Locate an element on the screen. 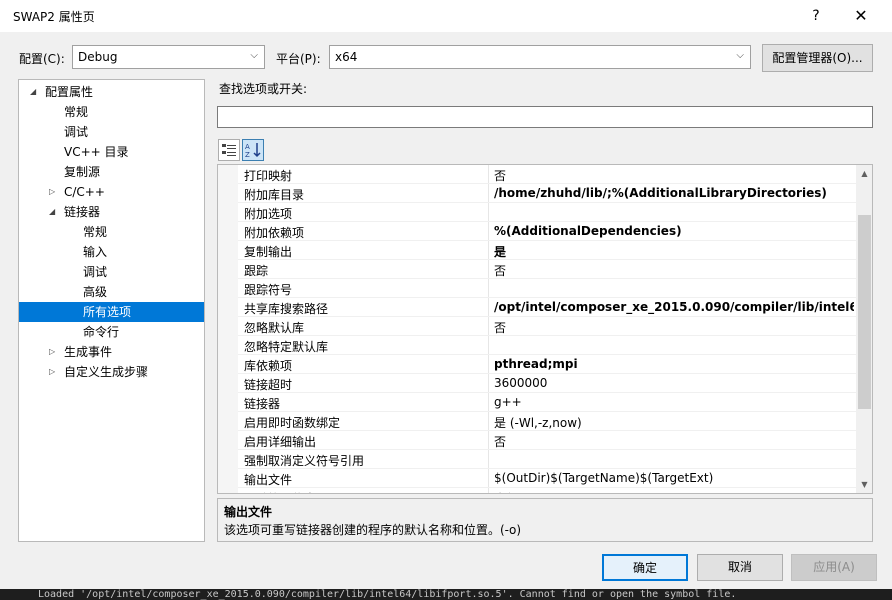 This screenshot has height=600, width=892. ok-button: 确定 is located at coordinates (645, 567).